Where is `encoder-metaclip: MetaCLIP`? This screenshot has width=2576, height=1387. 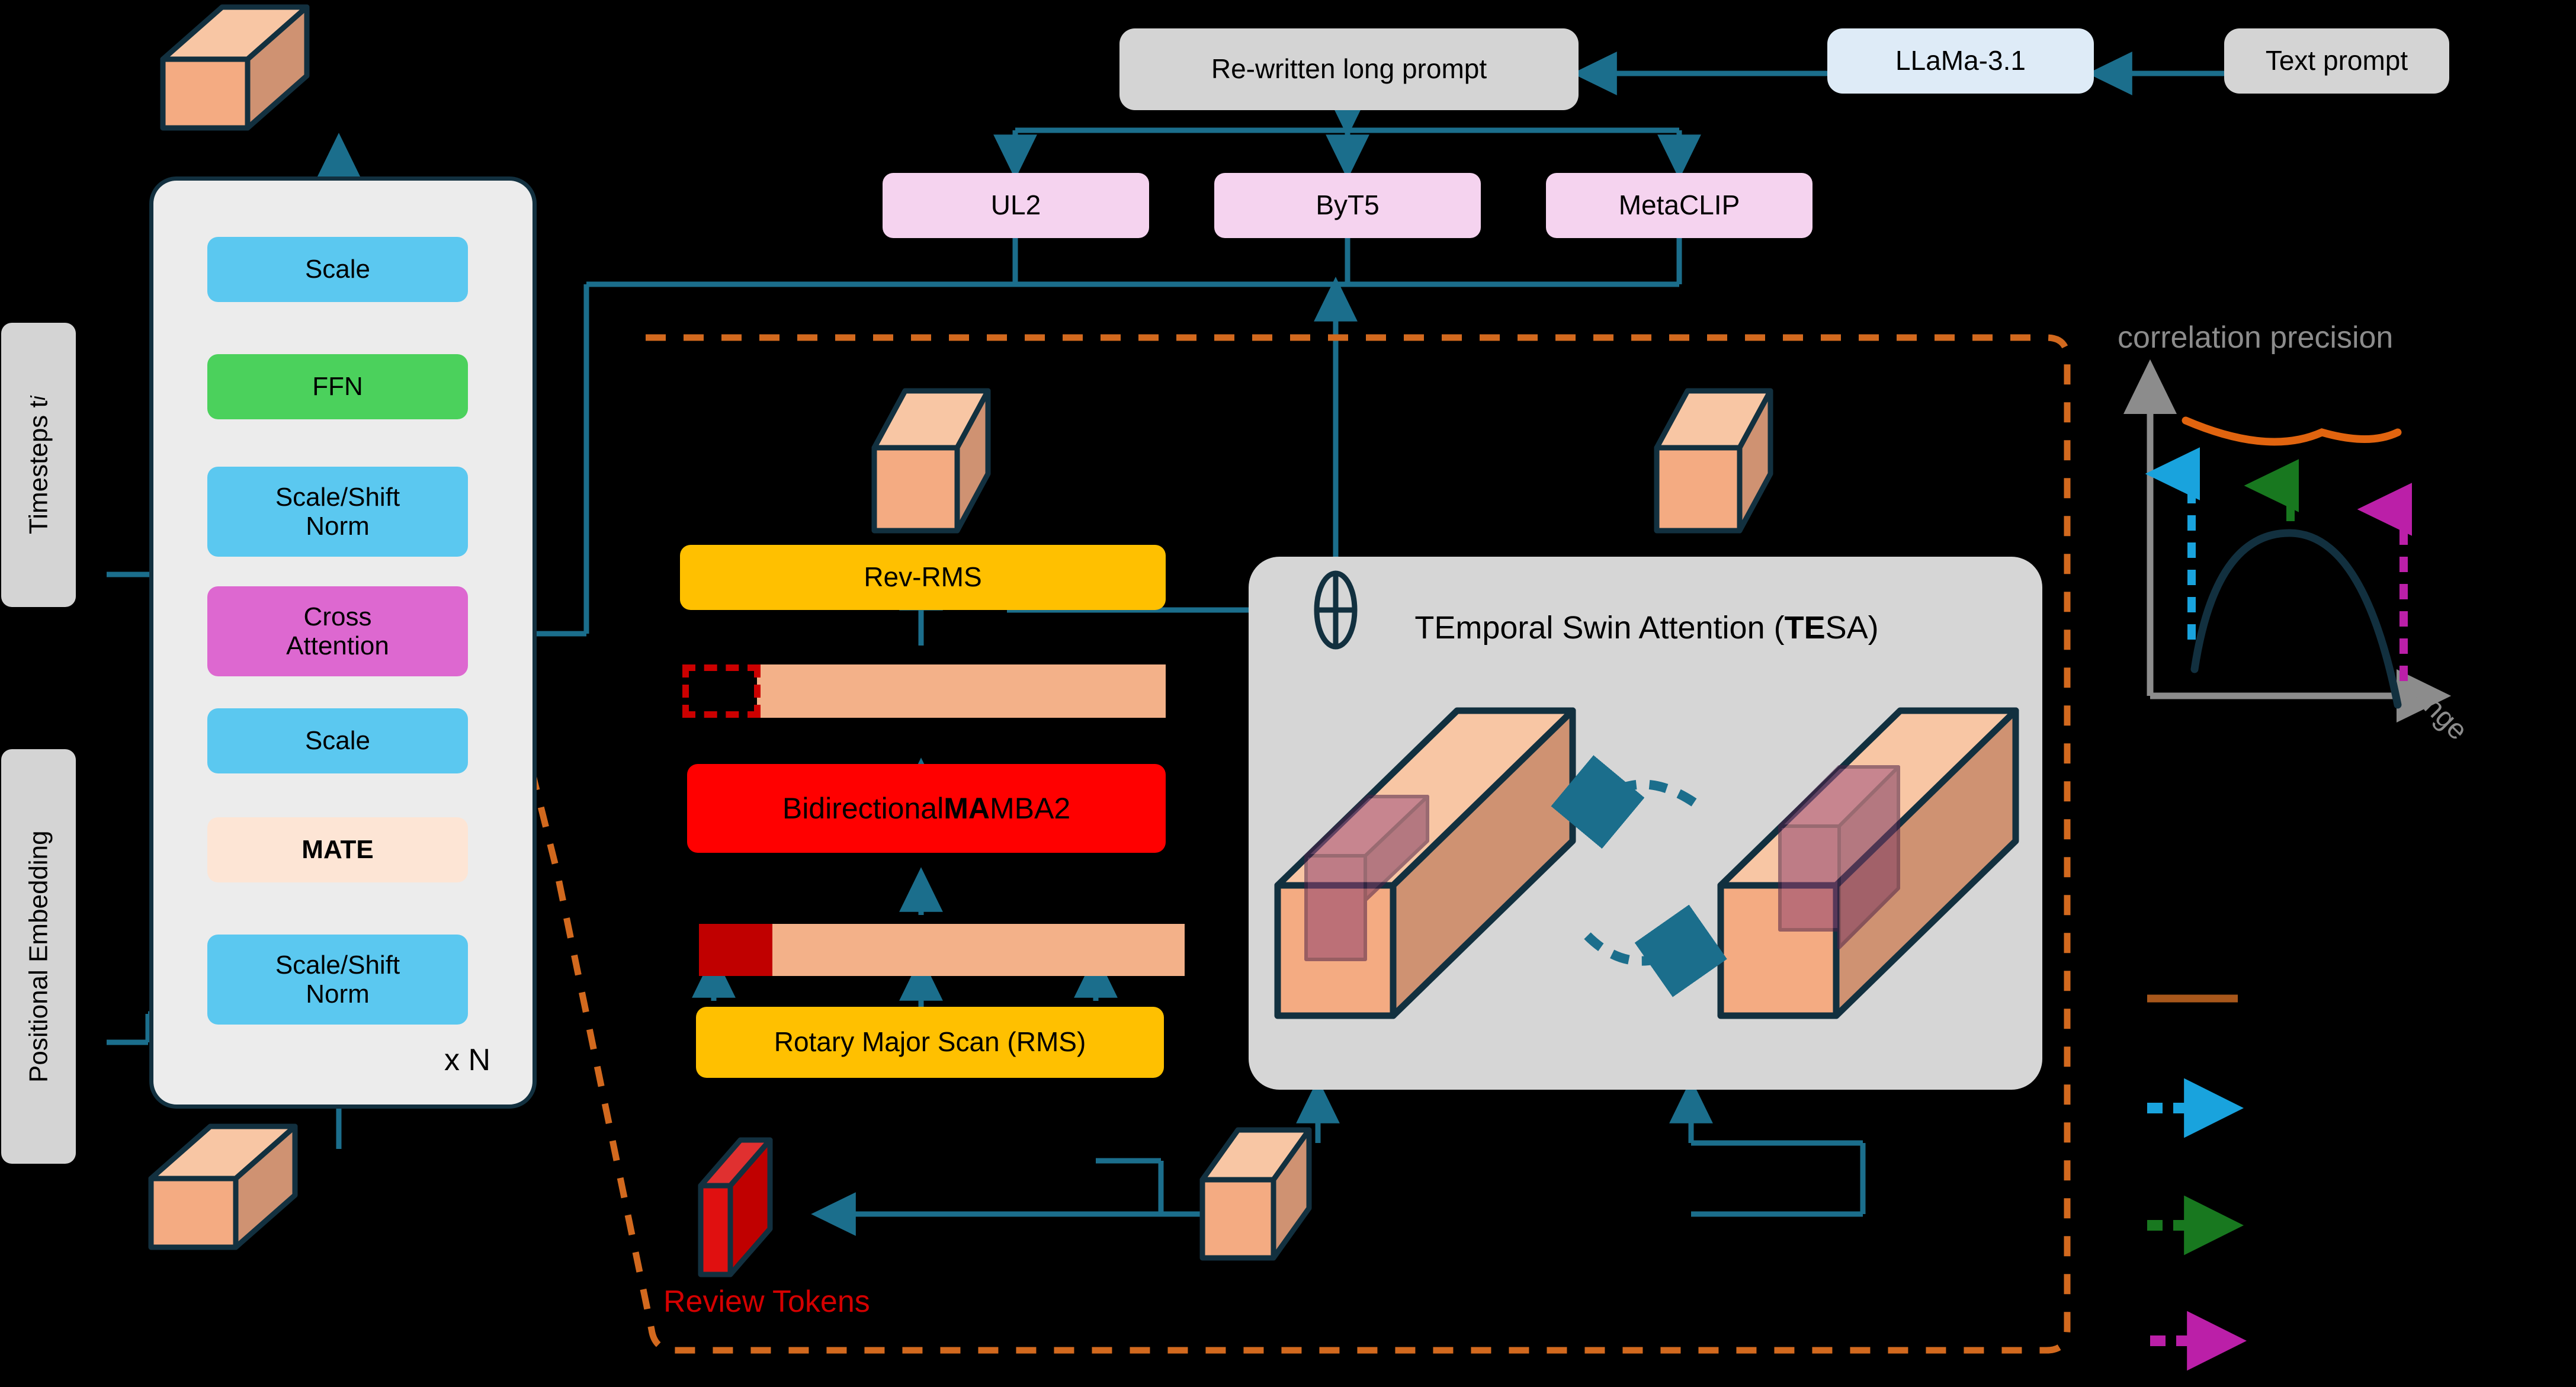 encoder-metaclip: MetaCLIP is located at coordinates (1679, 205).